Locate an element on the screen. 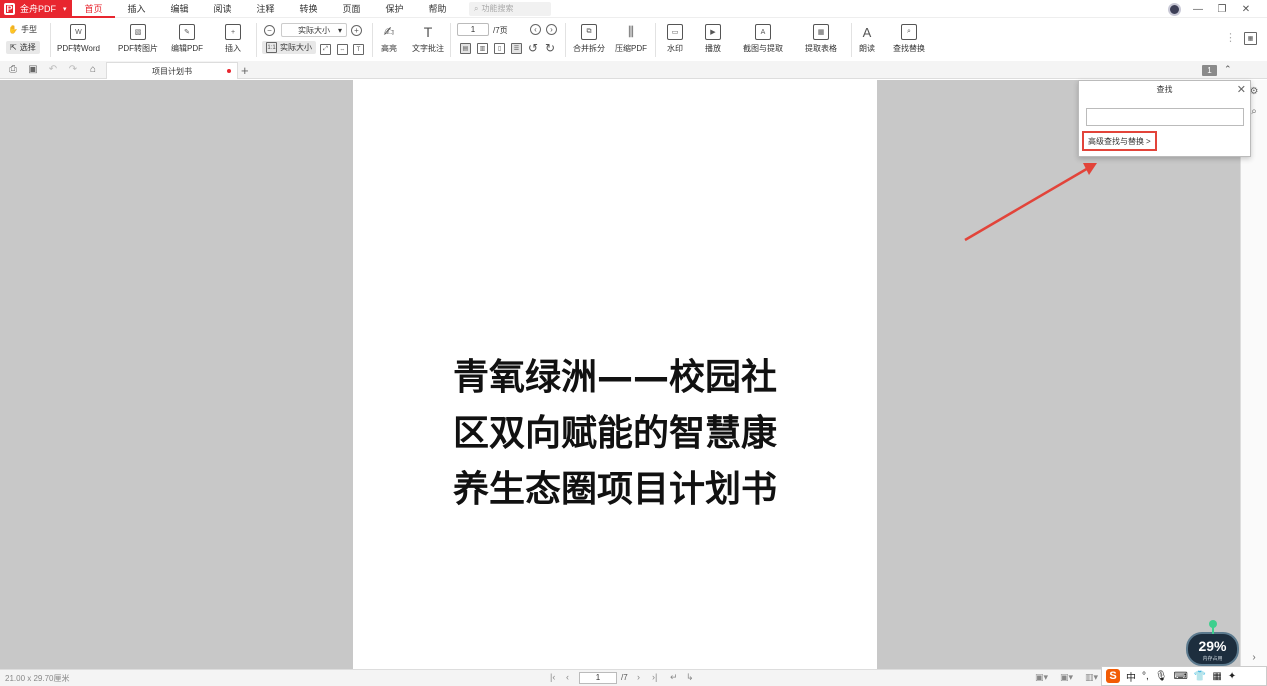 The height and width of the screenshot is (686, 1267). menu-tab-insert: 插入 is located at coordinates (136, 9).